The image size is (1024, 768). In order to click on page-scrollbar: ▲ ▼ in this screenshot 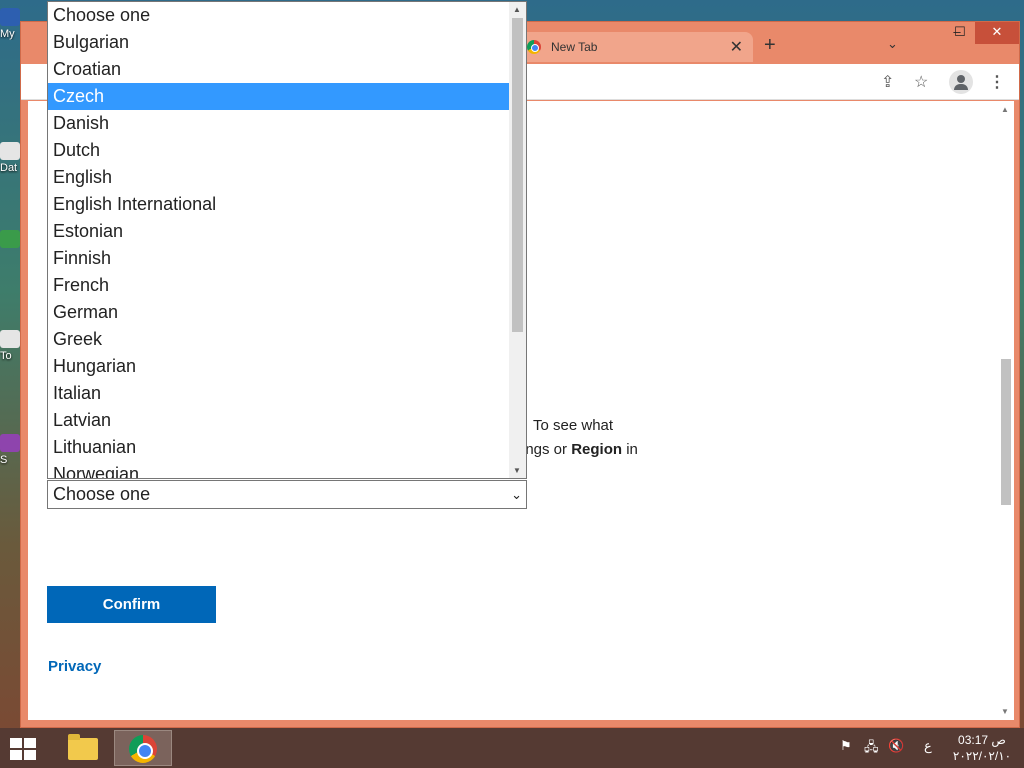, I will do `click(1006, 410)`.